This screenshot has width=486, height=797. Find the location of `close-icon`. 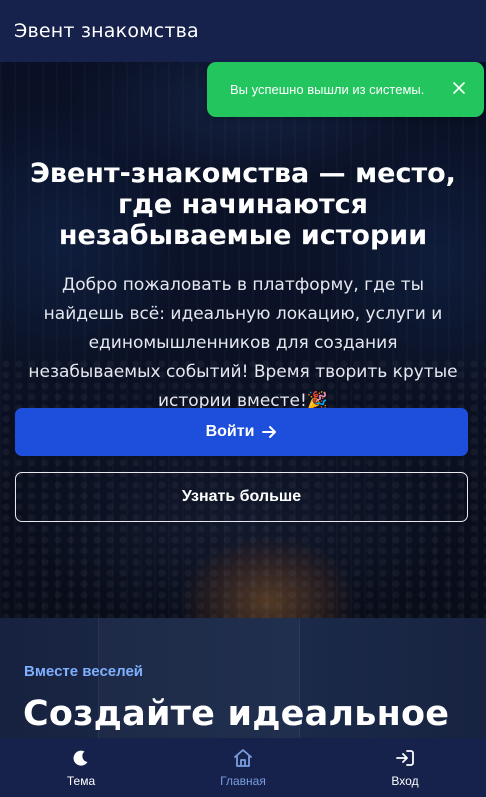

close-icon is located at coordinates (459, 88).